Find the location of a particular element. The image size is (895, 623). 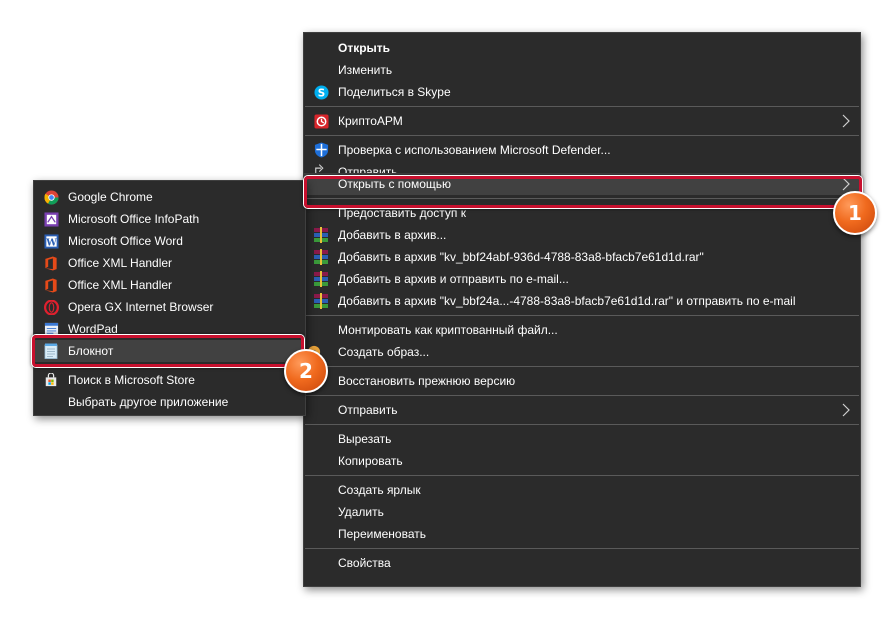

submenu-item-opera: Opera GX Internet Browser is located at coordinates (169, 307).